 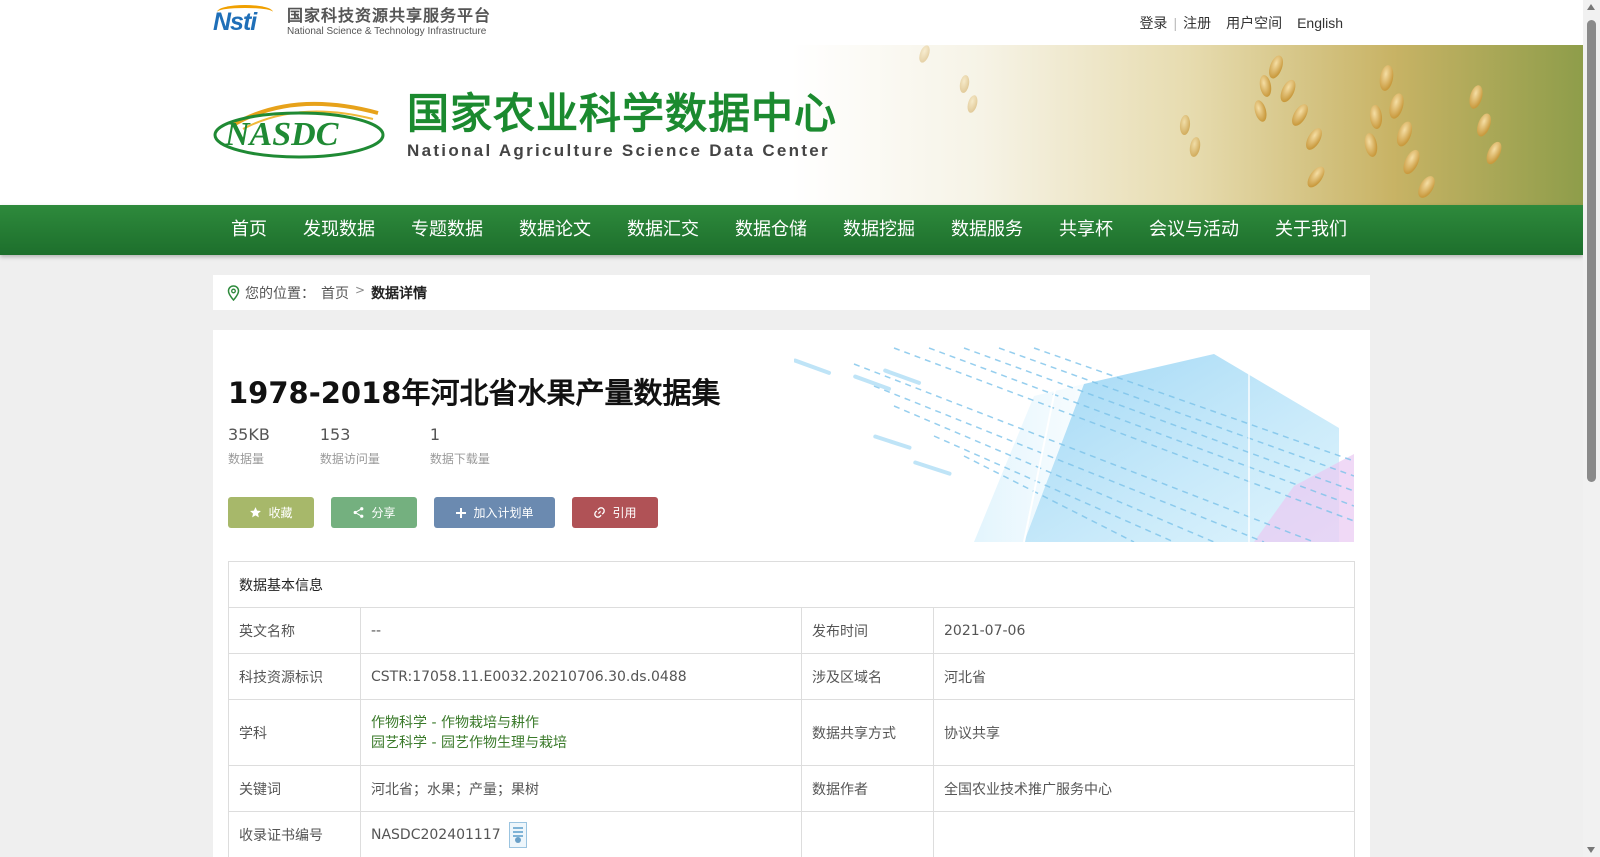 I want to click on certificate-number: NASDC202401117, so click(x=436, y=834).